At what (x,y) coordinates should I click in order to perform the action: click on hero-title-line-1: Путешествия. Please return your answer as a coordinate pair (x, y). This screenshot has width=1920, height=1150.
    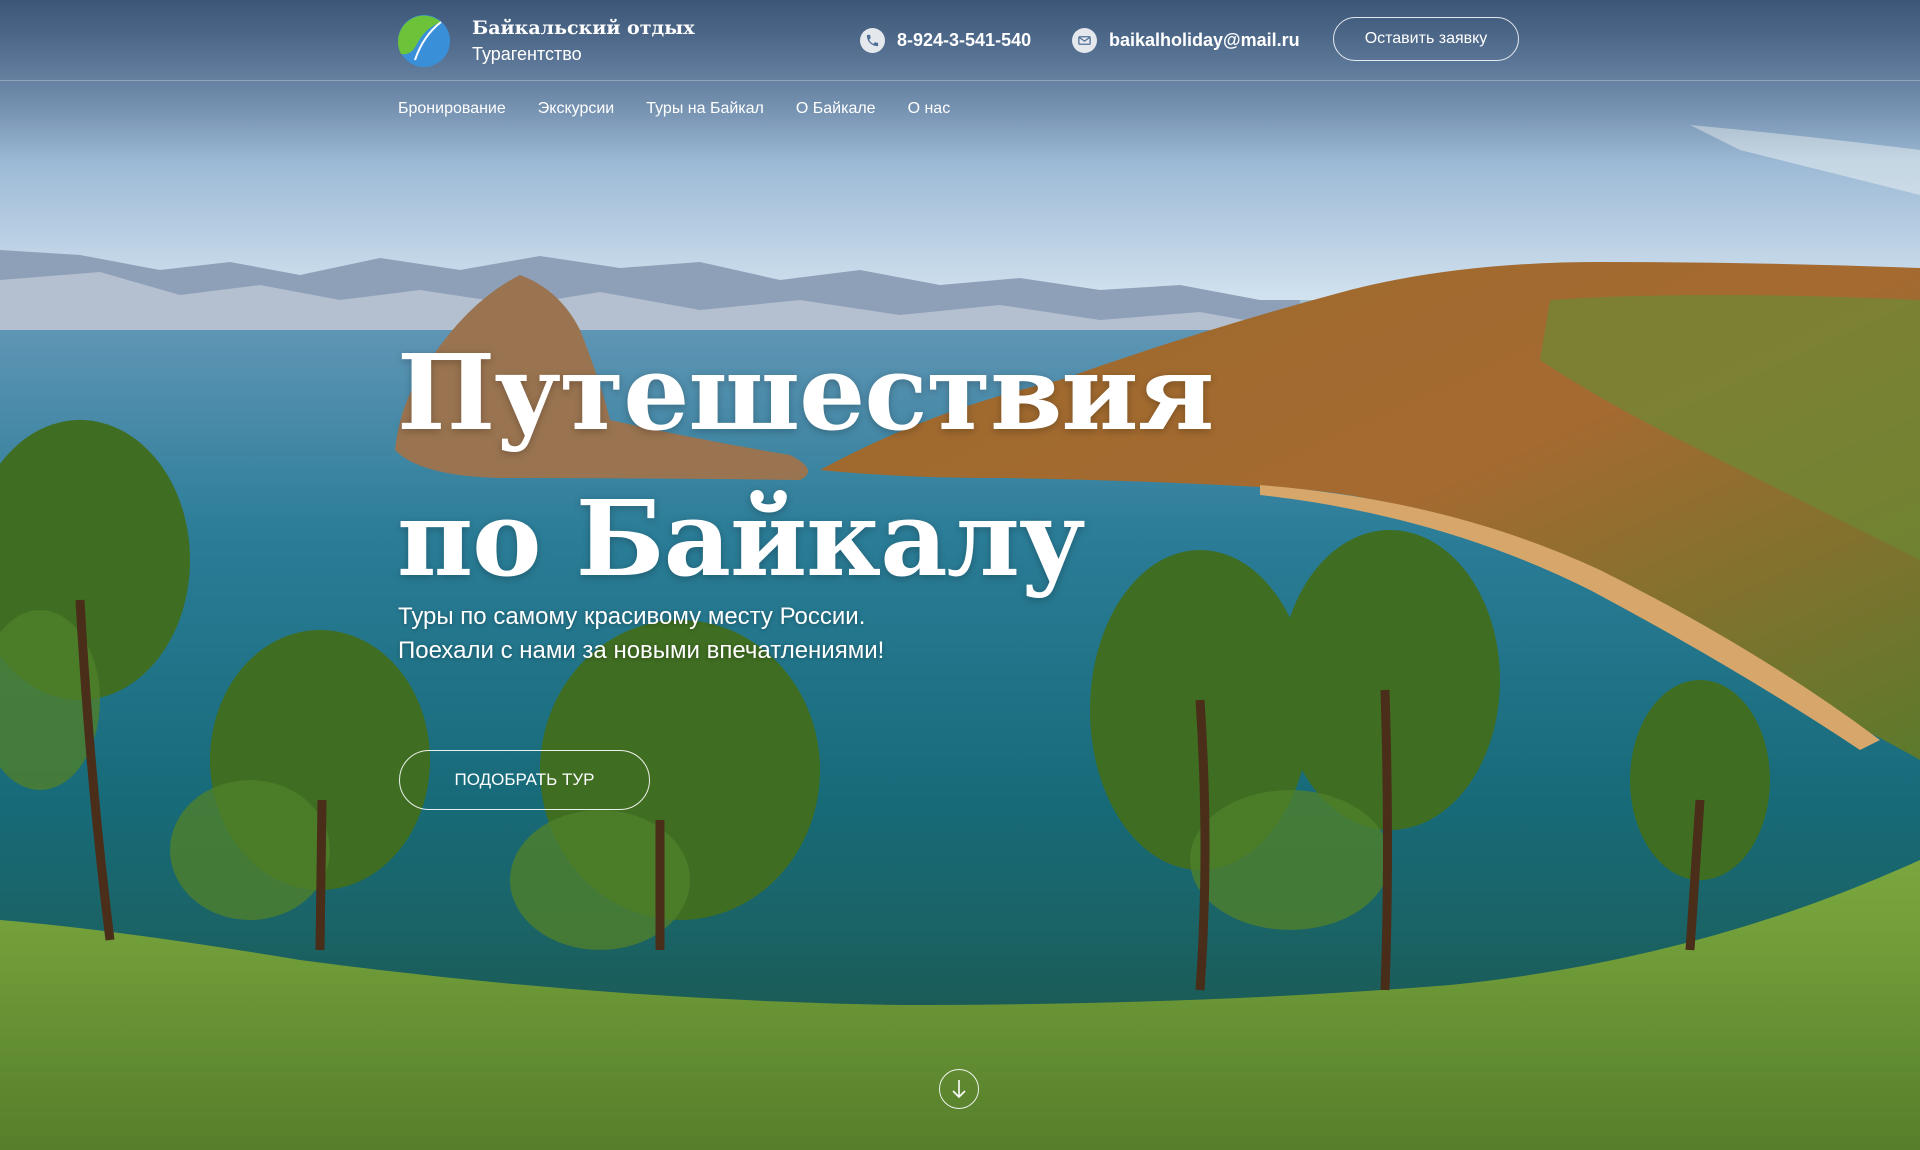
    Looking at the image, I should click on (805, 392).